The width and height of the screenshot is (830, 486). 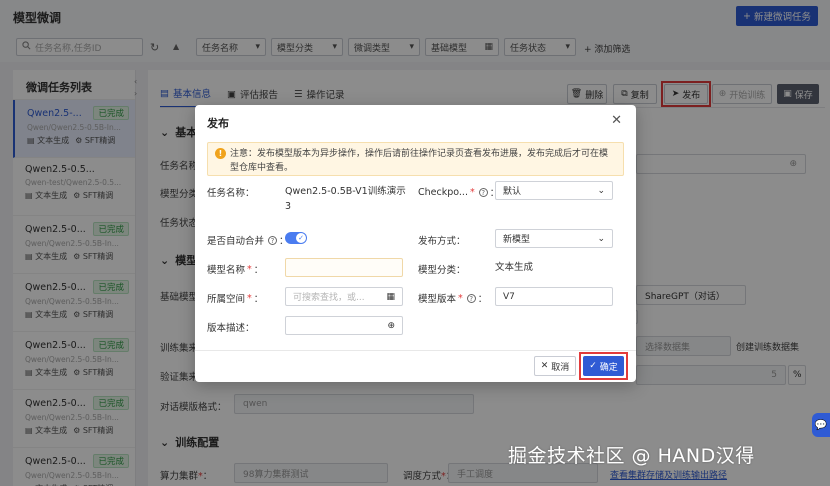 What do you see at coordinates (344, 267) in the screenshot?
I see `model-name-input` at bounding box center [344, 267].